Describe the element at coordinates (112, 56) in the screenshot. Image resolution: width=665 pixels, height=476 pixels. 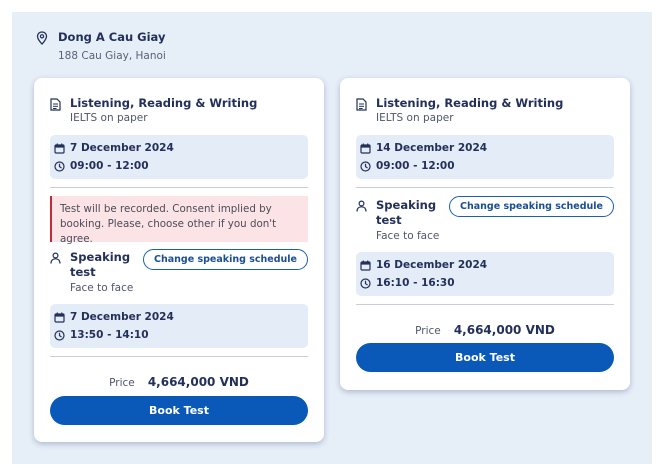
I see `venue-address: 188 Cau Giay, Hanoi` at that location.